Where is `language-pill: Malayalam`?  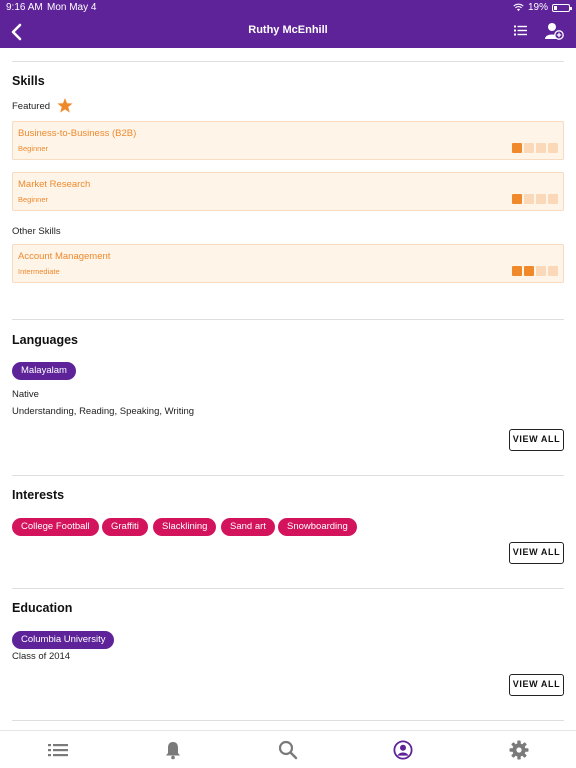 language-pill: Malayalam is located at coordinates (44, 371).